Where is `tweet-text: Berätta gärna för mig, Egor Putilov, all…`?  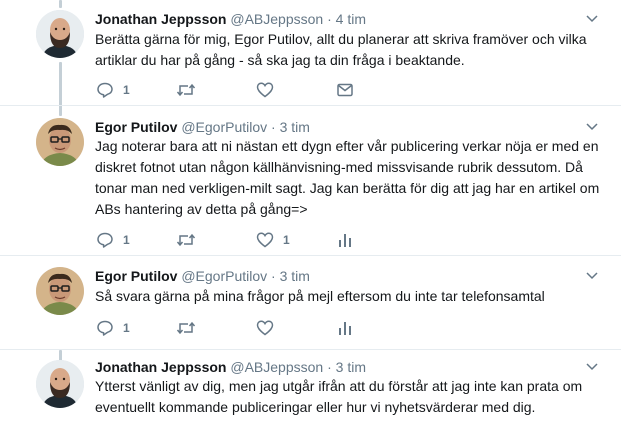
tweet-text: Berätta gärna för mig, Egor Putilov, all… is located at coordinates (341, 49).